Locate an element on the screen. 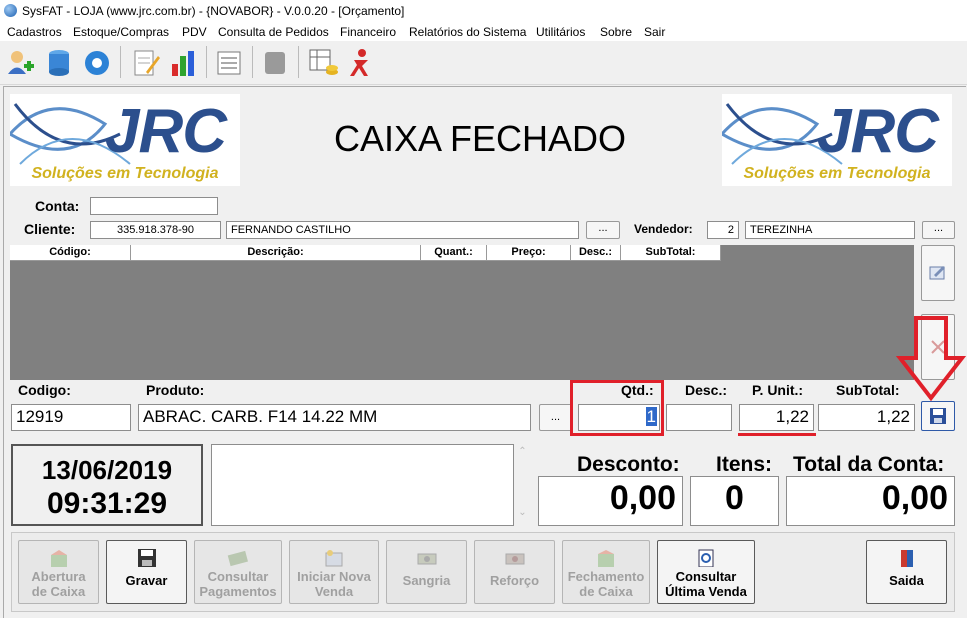  desconto-label: Desconto: is located at coordinates (628, 464).